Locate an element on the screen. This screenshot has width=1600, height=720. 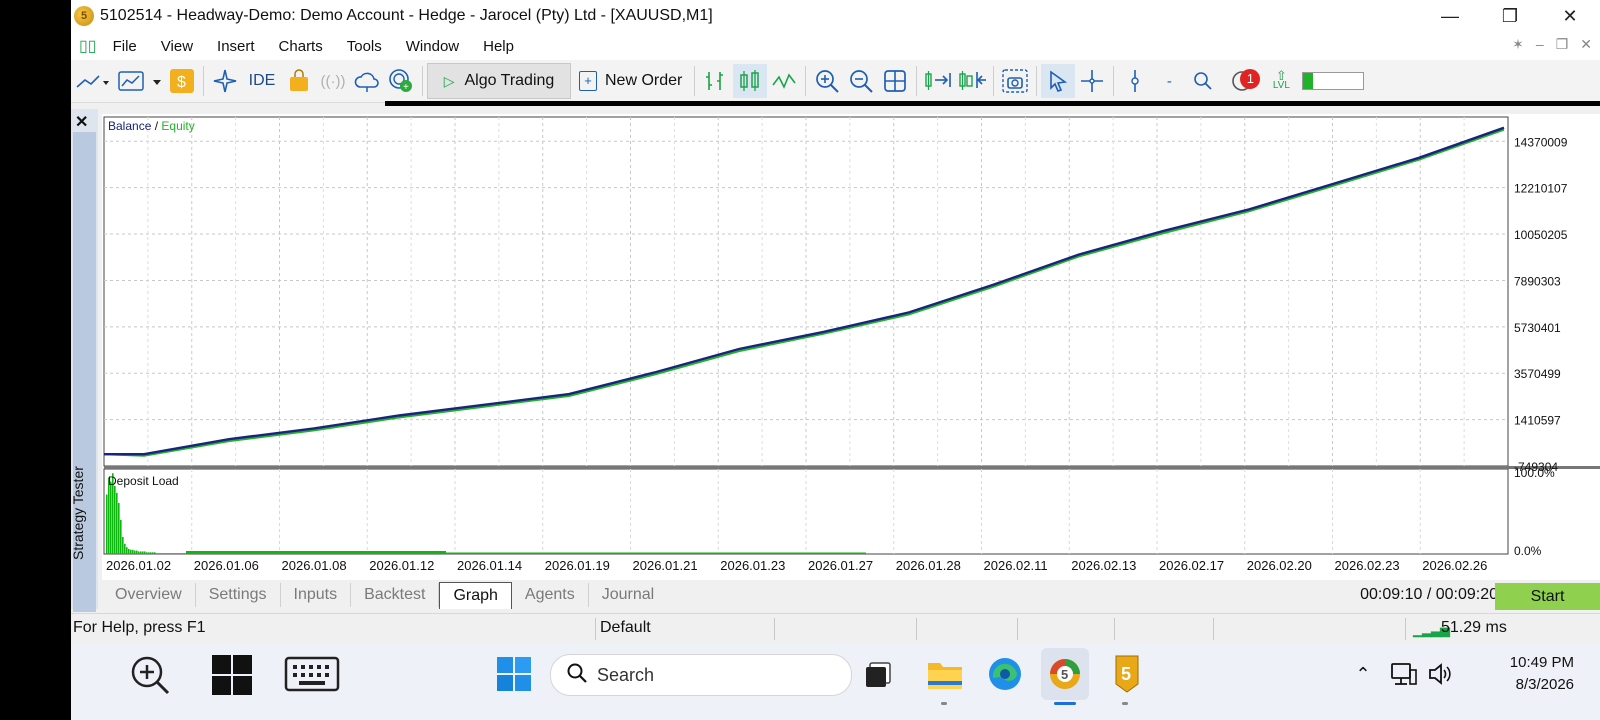
zoom-in-icon is located at coordinates (827, 81).